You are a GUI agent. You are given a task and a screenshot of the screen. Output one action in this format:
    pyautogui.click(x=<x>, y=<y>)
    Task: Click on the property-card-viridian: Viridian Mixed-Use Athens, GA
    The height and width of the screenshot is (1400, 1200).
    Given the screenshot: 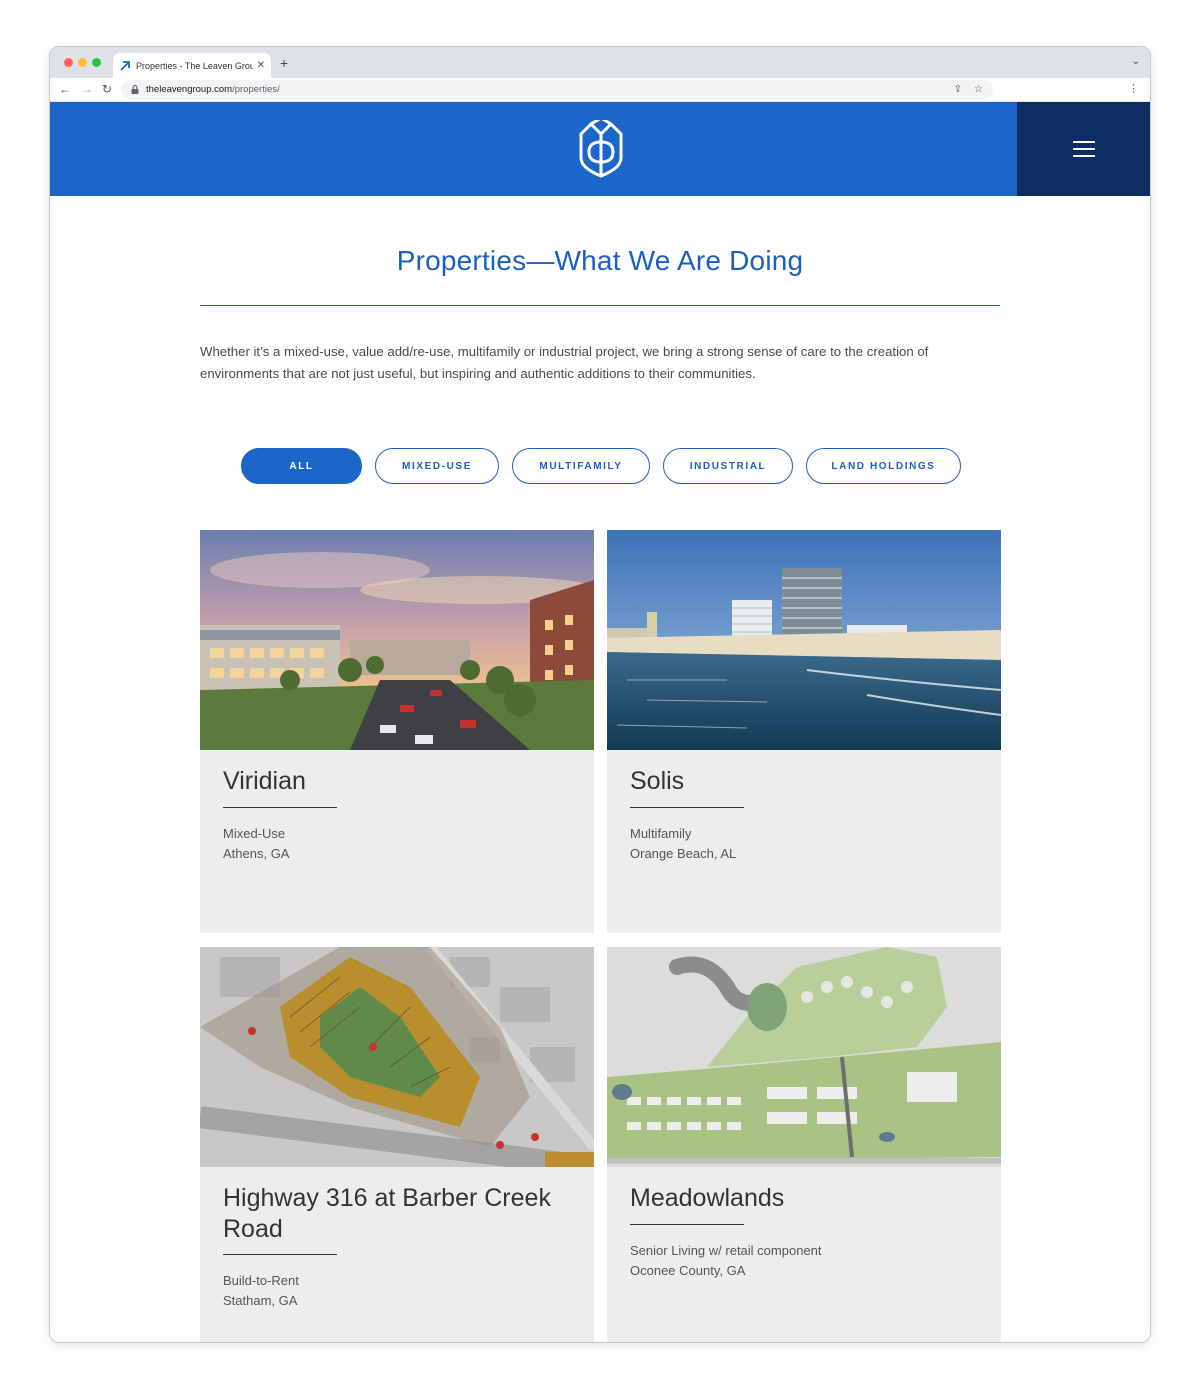 What is the action you would take?
    pyautogui.click(x=397, y=731)
    